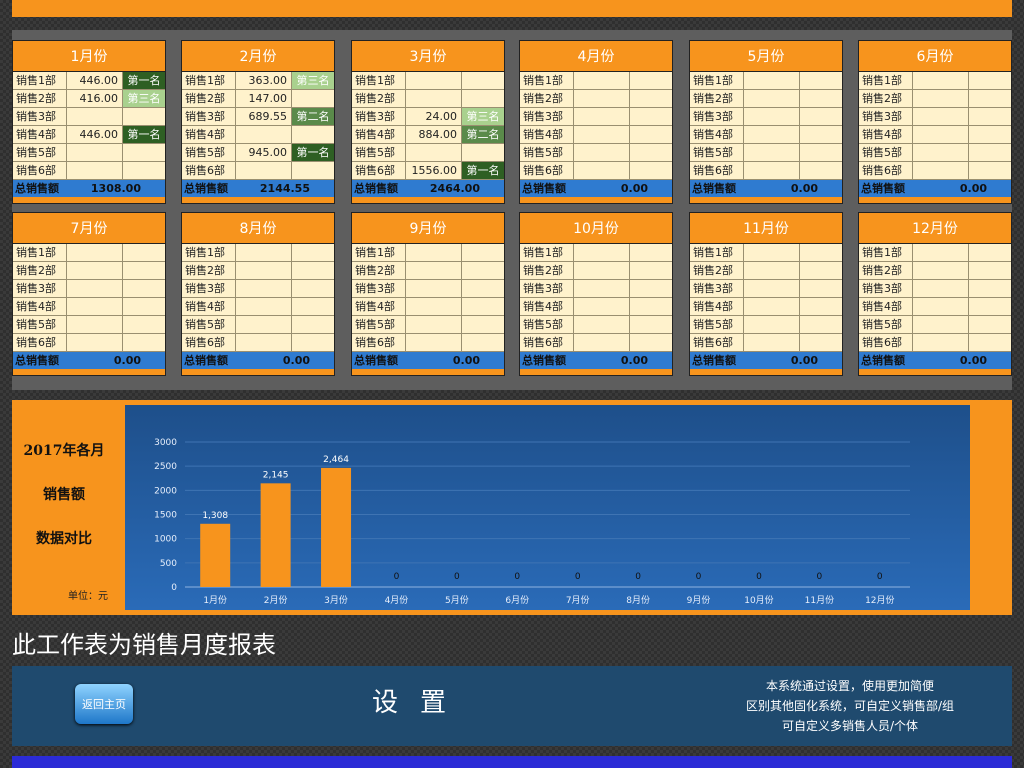 The width and height of the screenshot is (1024, 768). Describe the element at coordinates (209, 324) in the screenshot. I see `dept-label: 销售5部` at that location.